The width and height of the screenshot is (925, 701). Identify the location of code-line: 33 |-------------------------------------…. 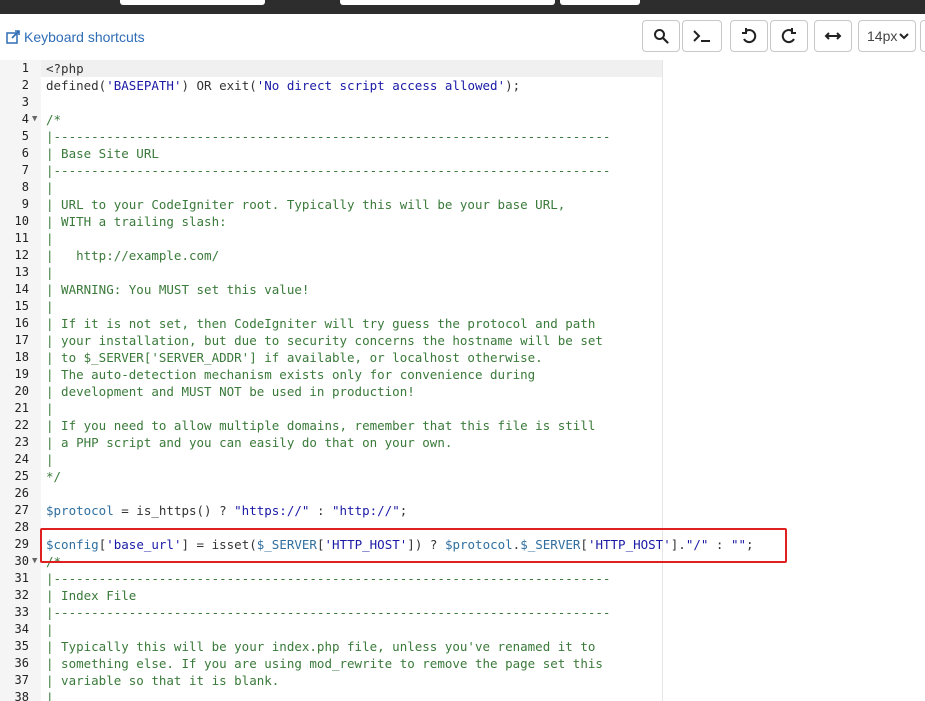
(462, 612).